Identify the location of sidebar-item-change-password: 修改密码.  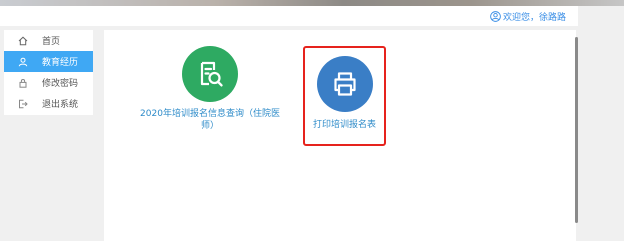
(48, 82).